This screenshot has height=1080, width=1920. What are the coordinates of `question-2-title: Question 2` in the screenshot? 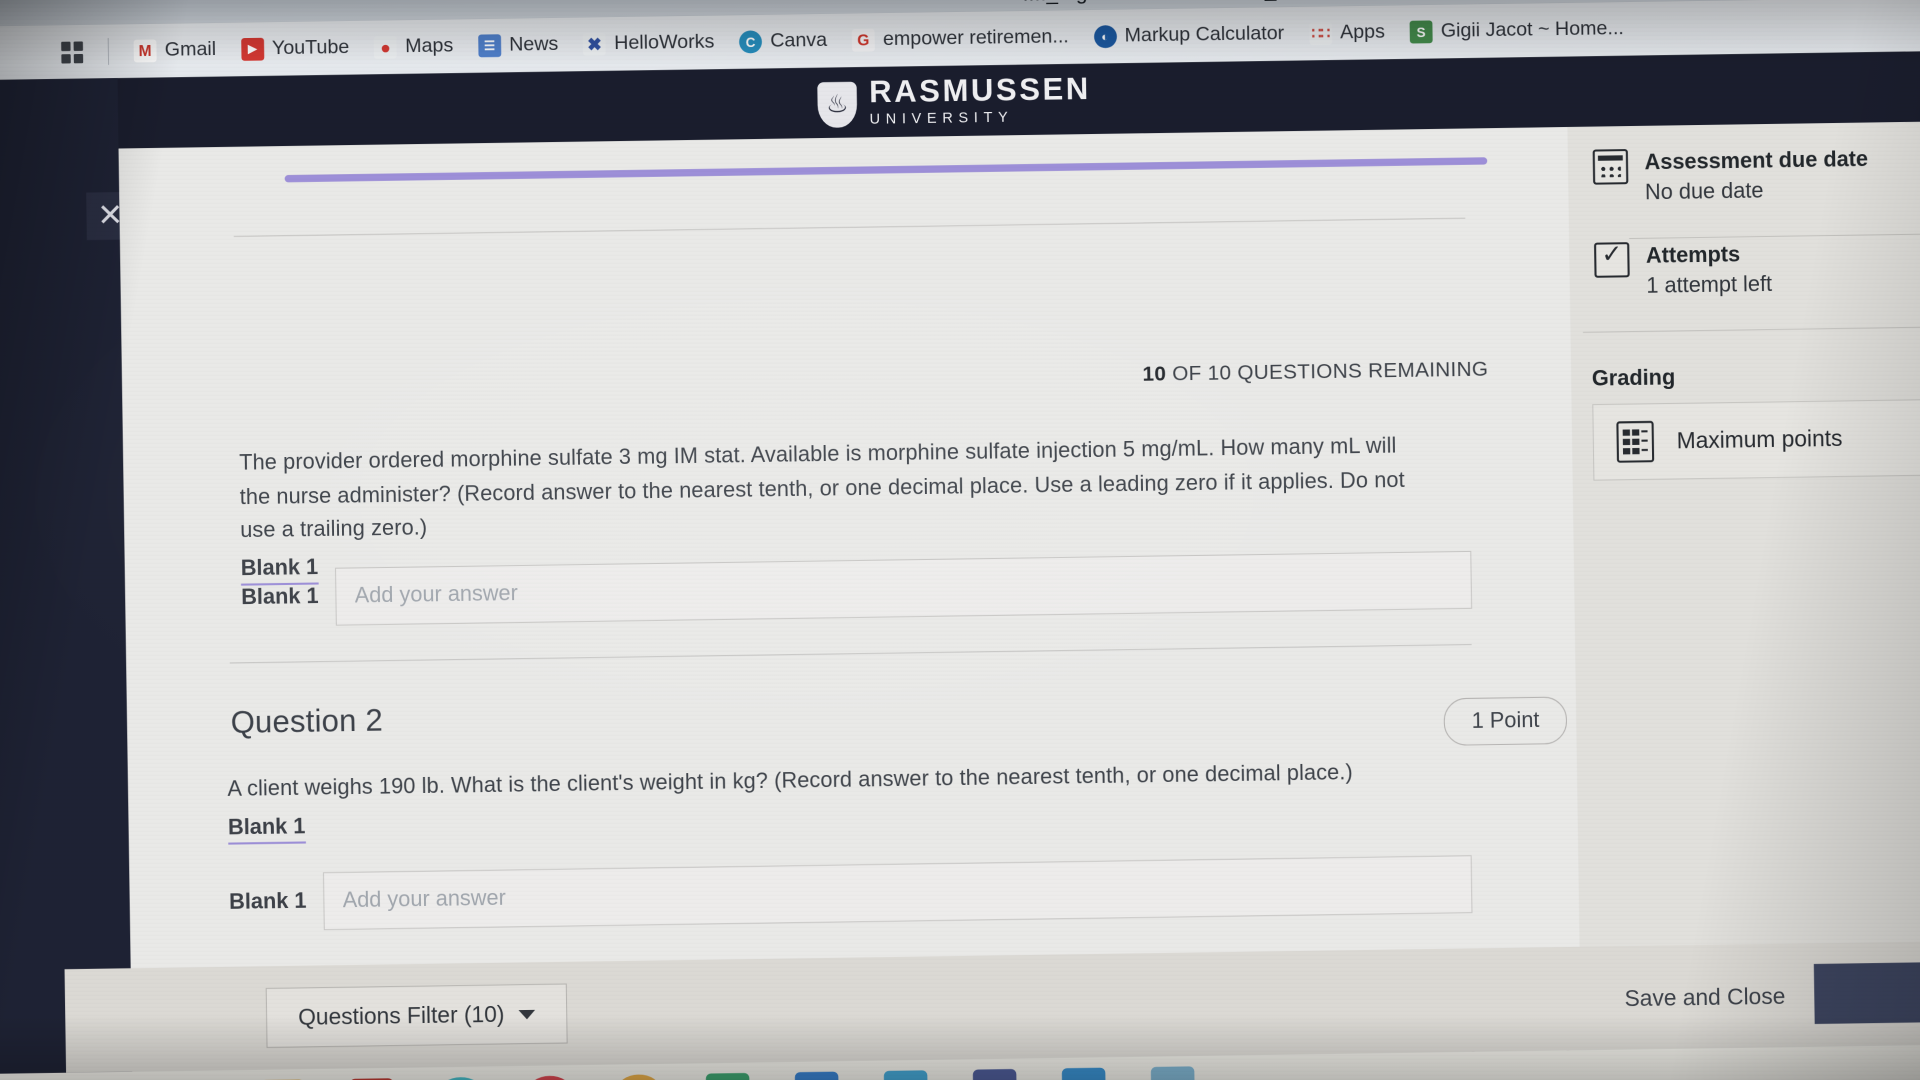 It's located at (307, 722).